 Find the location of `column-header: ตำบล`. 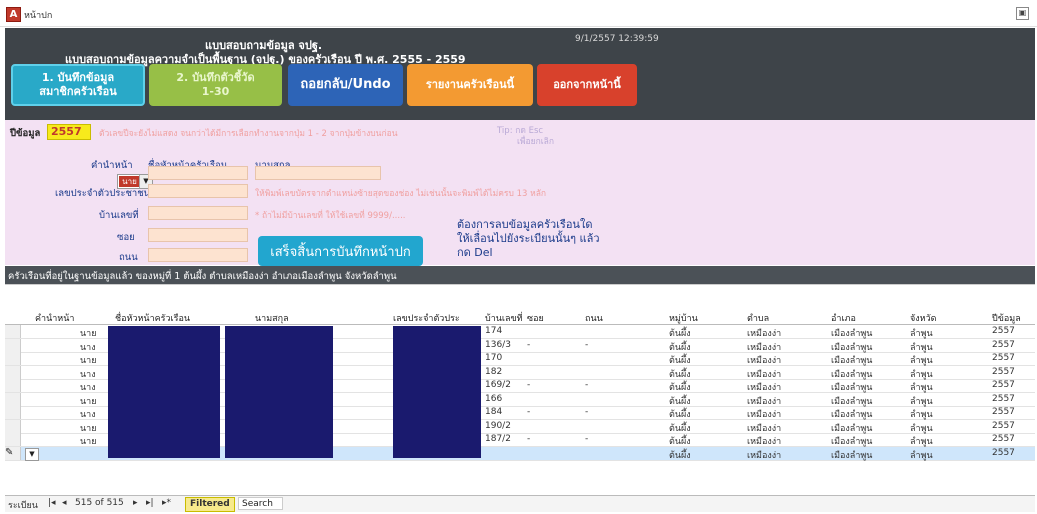

column-header: ตำบล is located at coordinates (758, 318).